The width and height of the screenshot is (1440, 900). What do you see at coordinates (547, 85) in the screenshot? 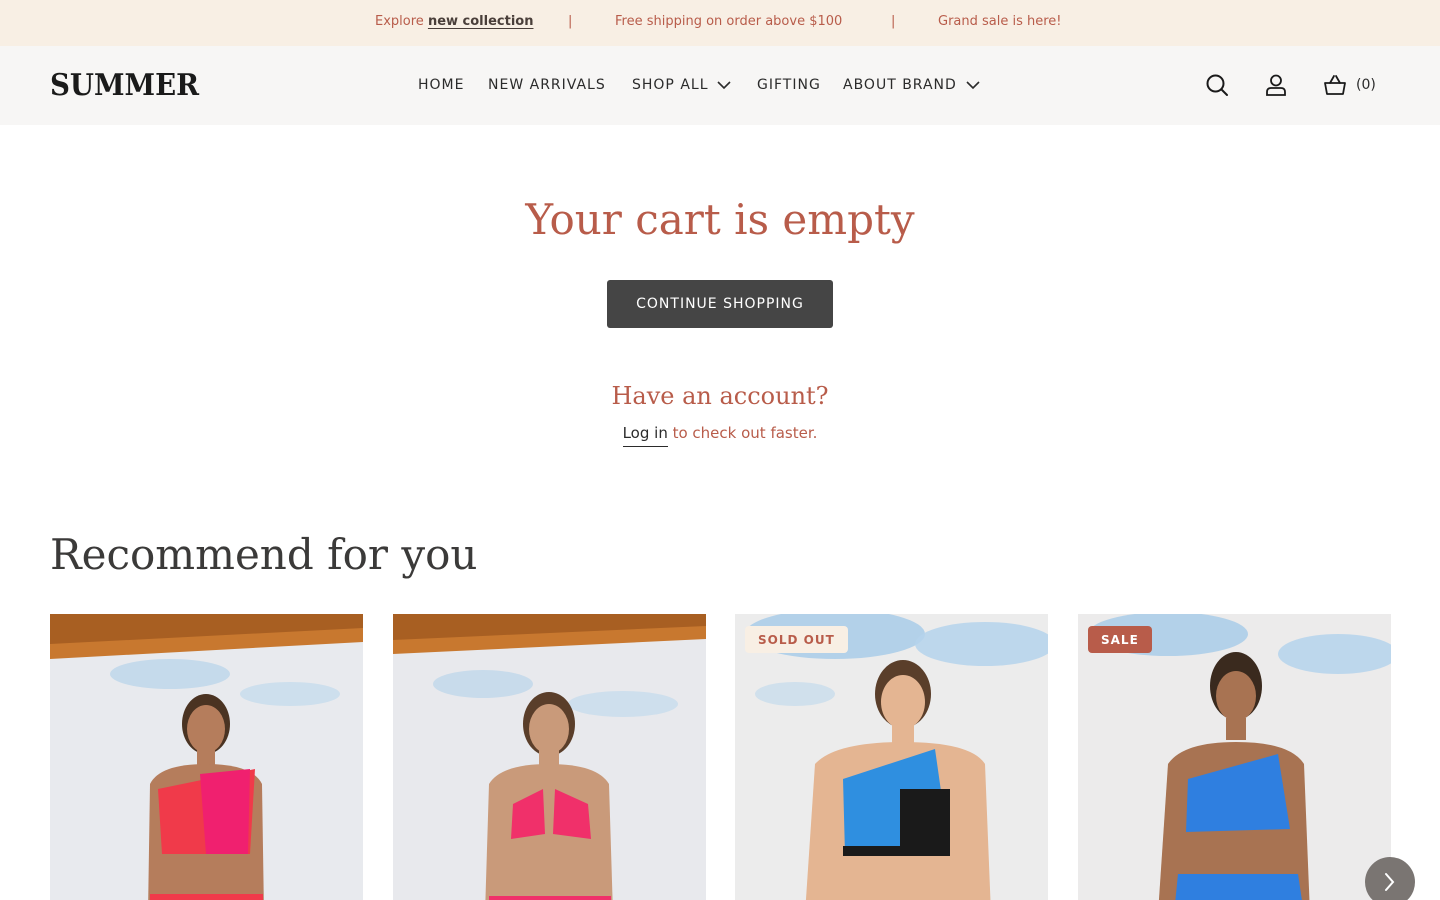
I see `nav-new-arrivals: NEW ARRIVALS` at bounding box center [547, 85].